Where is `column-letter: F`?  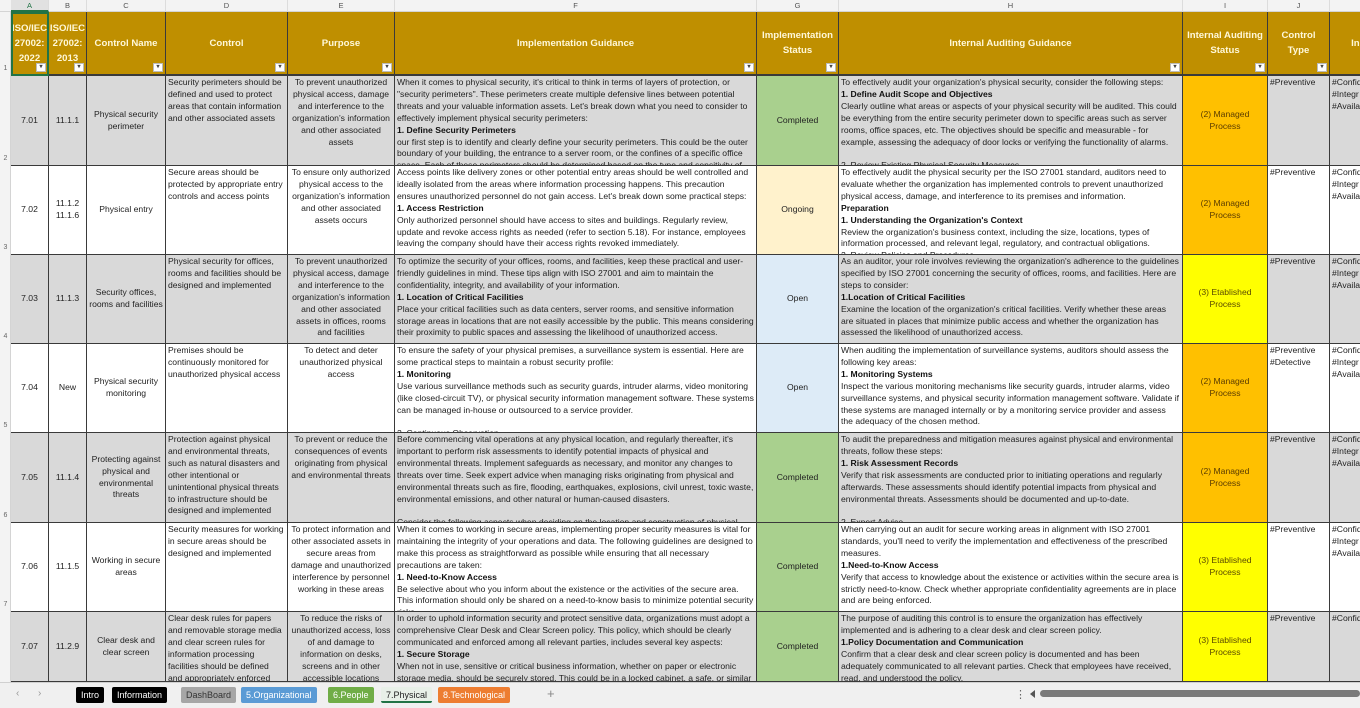 column-letter: F is located at coordinates (576, 6).